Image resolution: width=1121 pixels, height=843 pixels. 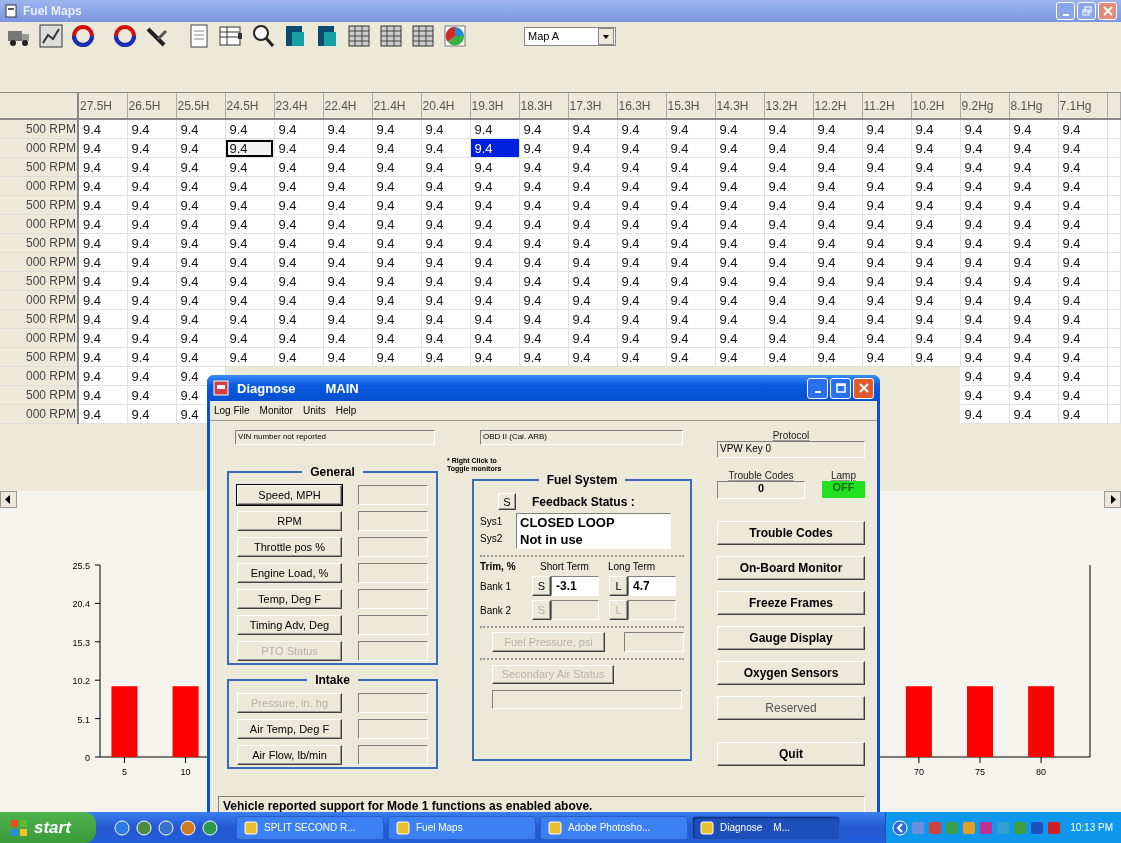 I want to click on action-button: Gauge Display, so click(x=791, y=638).